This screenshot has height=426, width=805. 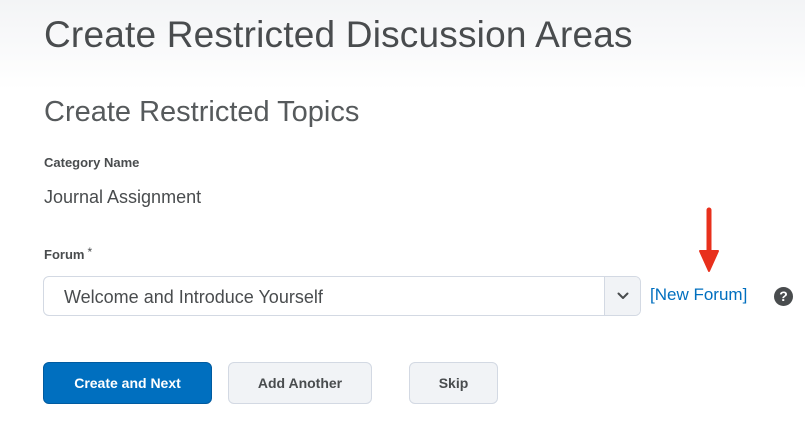 I want to click on forum-select-toggle, so click(x=622, y=296).